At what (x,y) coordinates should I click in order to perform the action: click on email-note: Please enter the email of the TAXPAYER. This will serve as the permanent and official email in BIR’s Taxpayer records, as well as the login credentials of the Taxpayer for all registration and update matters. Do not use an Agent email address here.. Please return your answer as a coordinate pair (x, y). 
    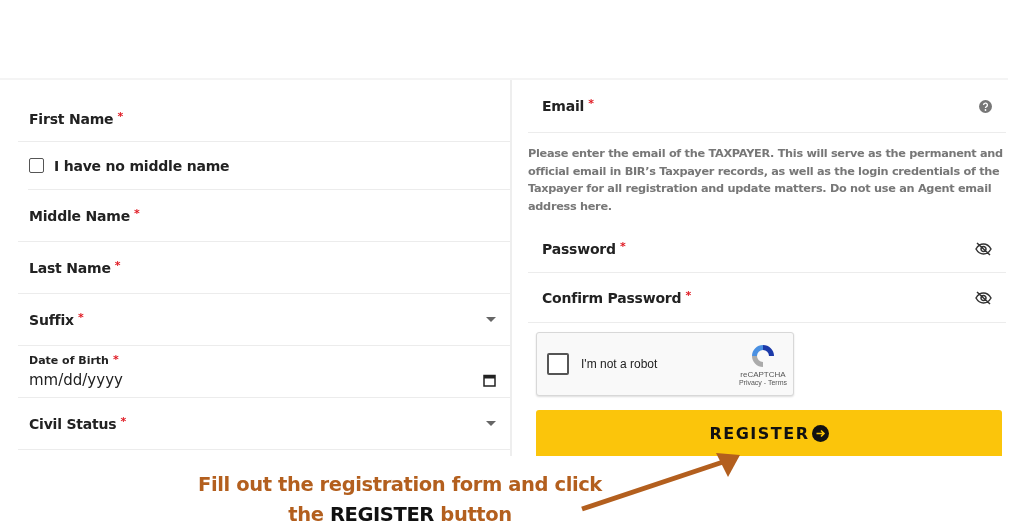
    Looking at the image, I should click on (766, 180).